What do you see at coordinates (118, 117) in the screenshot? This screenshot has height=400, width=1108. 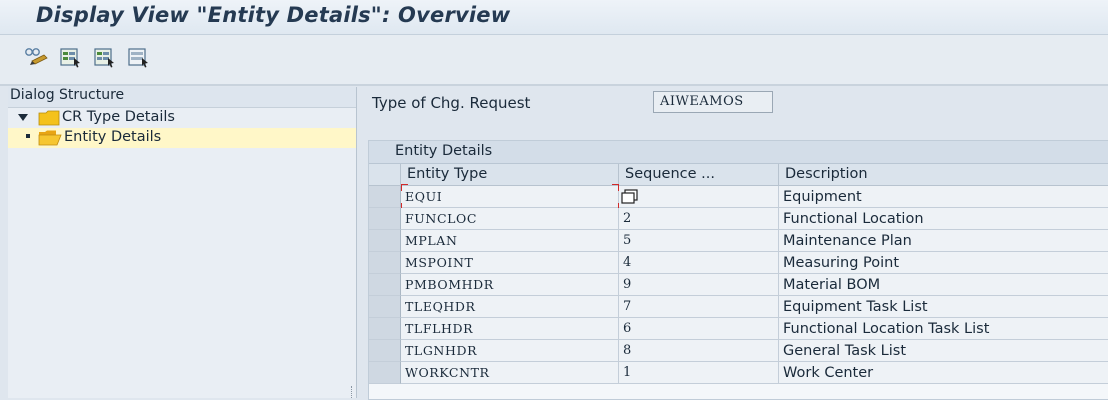 I see `tree-item-label: CR Type Details` at bounding box center [118, 117].